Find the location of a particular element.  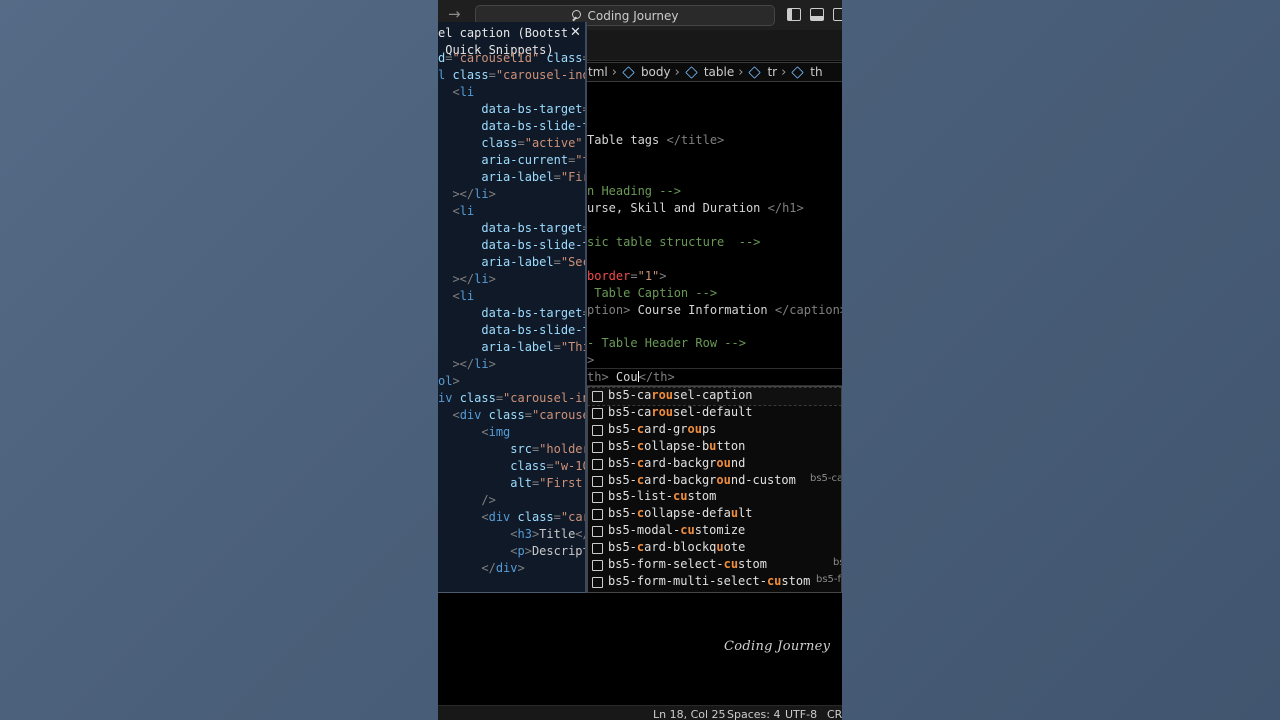

suggestion-item: bs5-collapse-default is located at coordinates (714, 514).